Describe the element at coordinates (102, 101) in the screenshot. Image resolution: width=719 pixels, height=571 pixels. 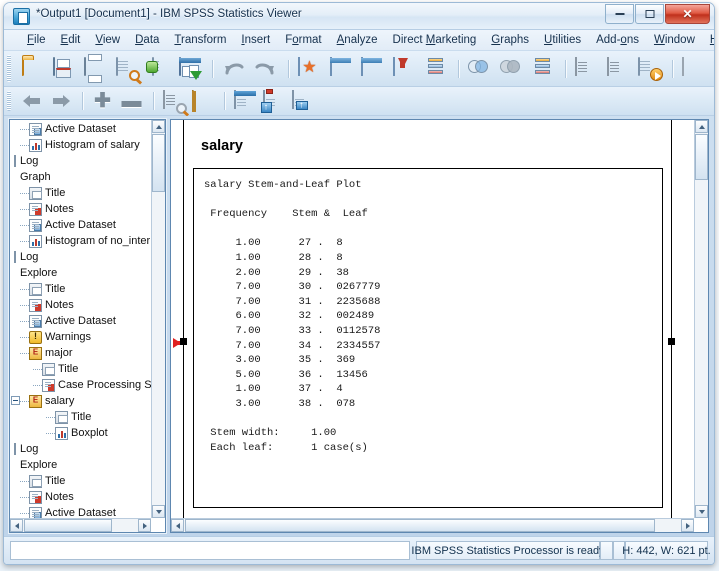
I see `promote-plus-icon: ✚` at that location.